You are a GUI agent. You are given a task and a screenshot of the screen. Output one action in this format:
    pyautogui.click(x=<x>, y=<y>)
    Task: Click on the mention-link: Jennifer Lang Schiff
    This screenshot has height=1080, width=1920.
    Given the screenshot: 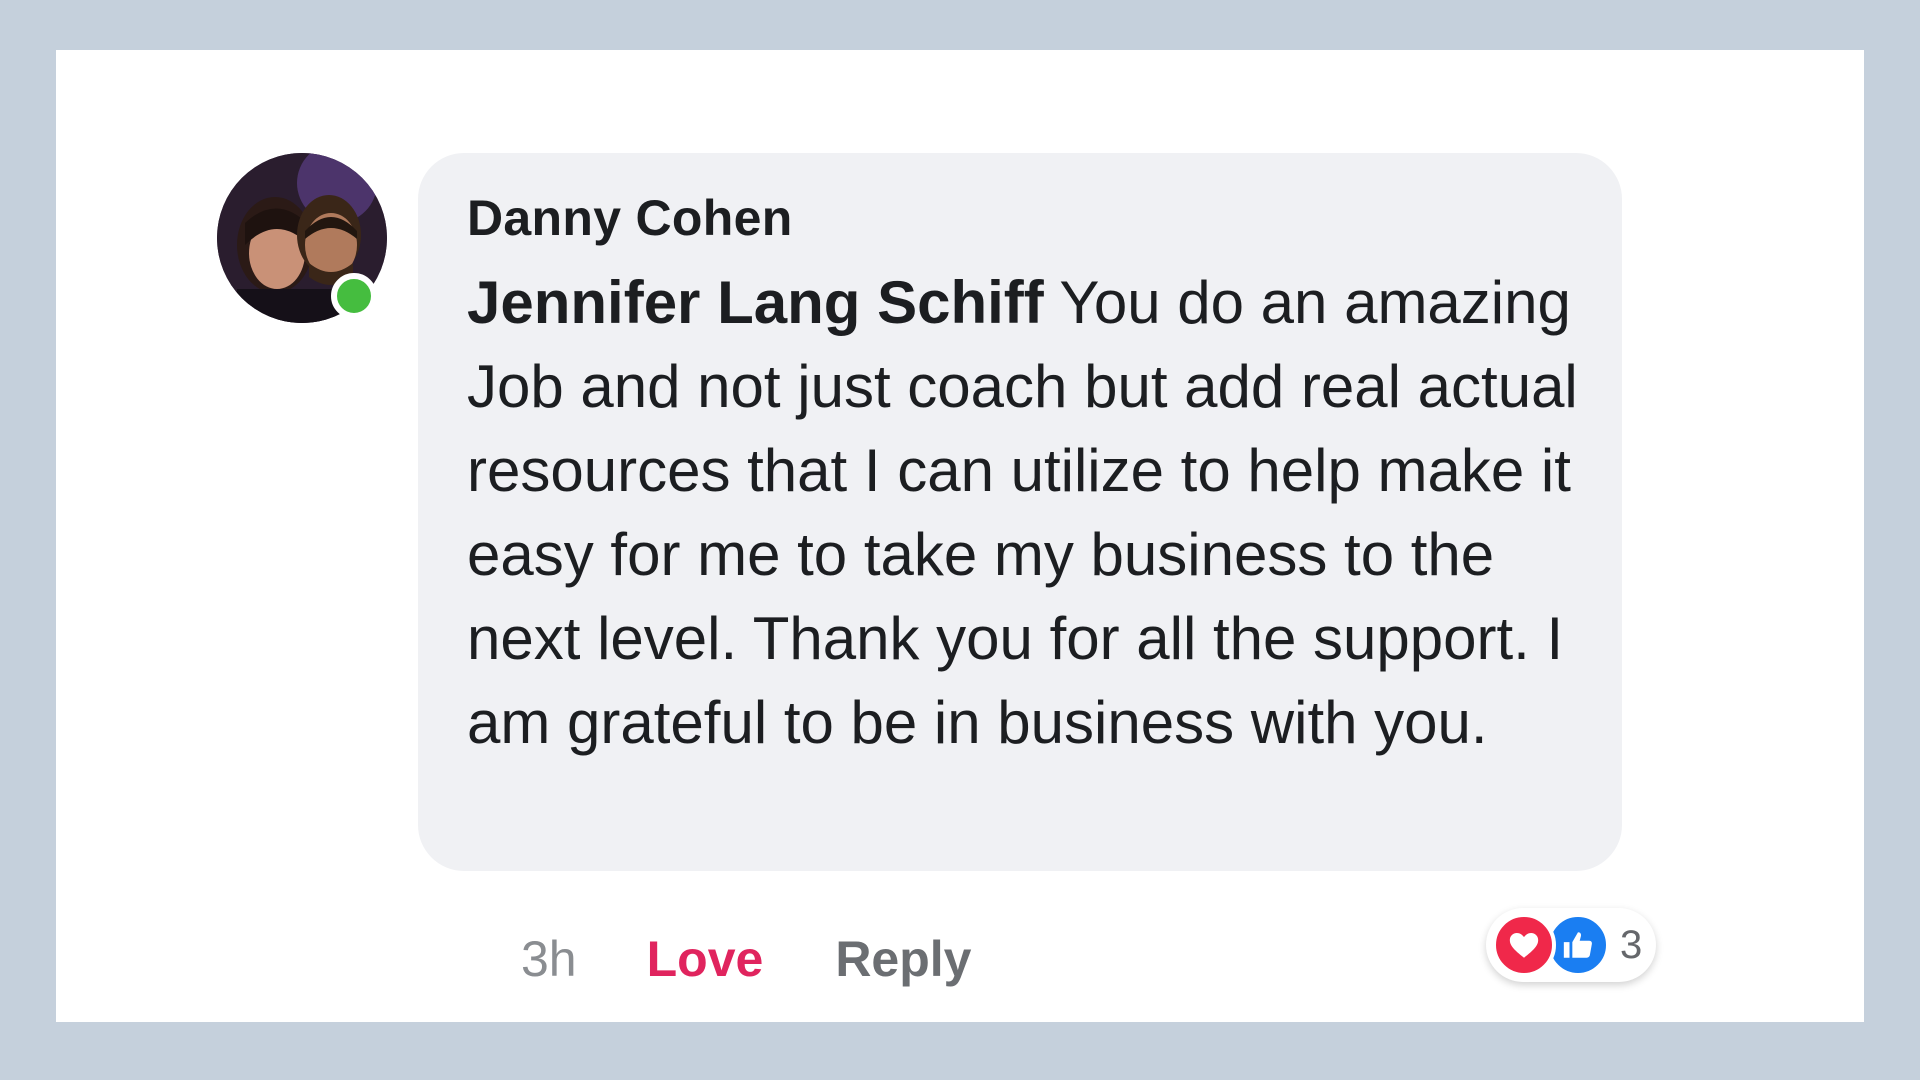 What is the action you would take?
    pyautogui.click(x=755, y=302)
    